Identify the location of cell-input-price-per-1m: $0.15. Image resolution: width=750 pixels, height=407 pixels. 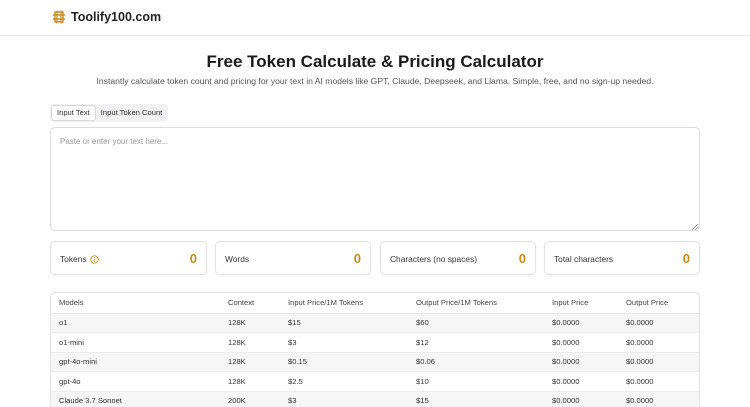
(344, 362).